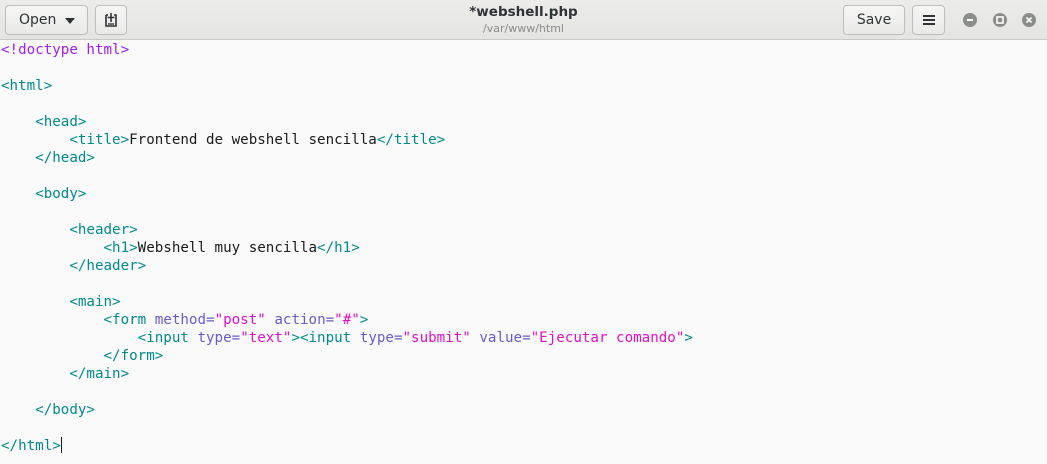 The width and height of the screenshot is (1047, 464). I want to click on code-line-21: </body>, so click(48, 410).